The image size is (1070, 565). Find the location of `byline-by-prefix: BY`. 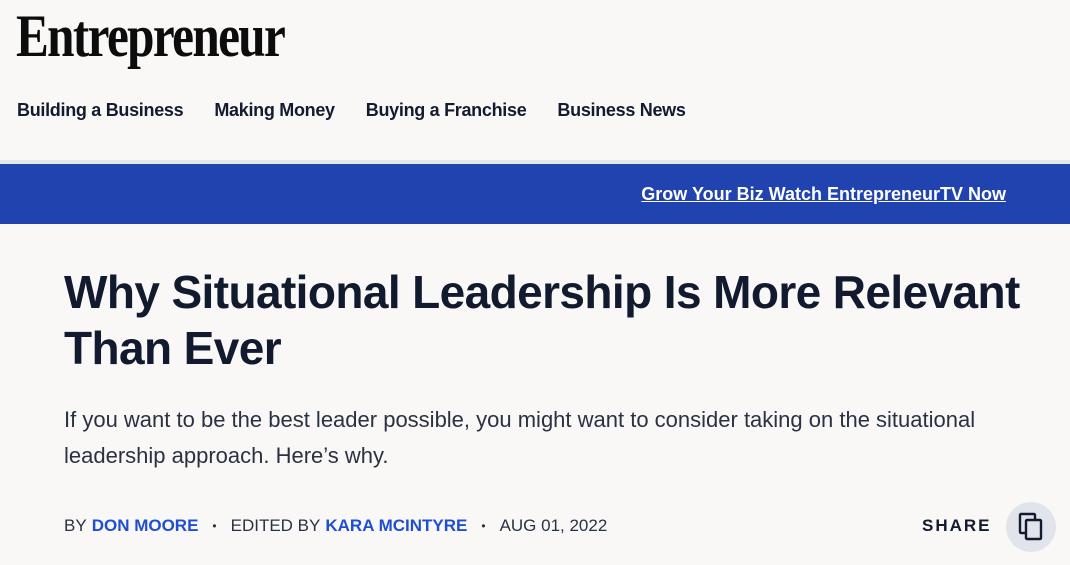

byline-by-prefix: BY is located at coordinates (75, 525).